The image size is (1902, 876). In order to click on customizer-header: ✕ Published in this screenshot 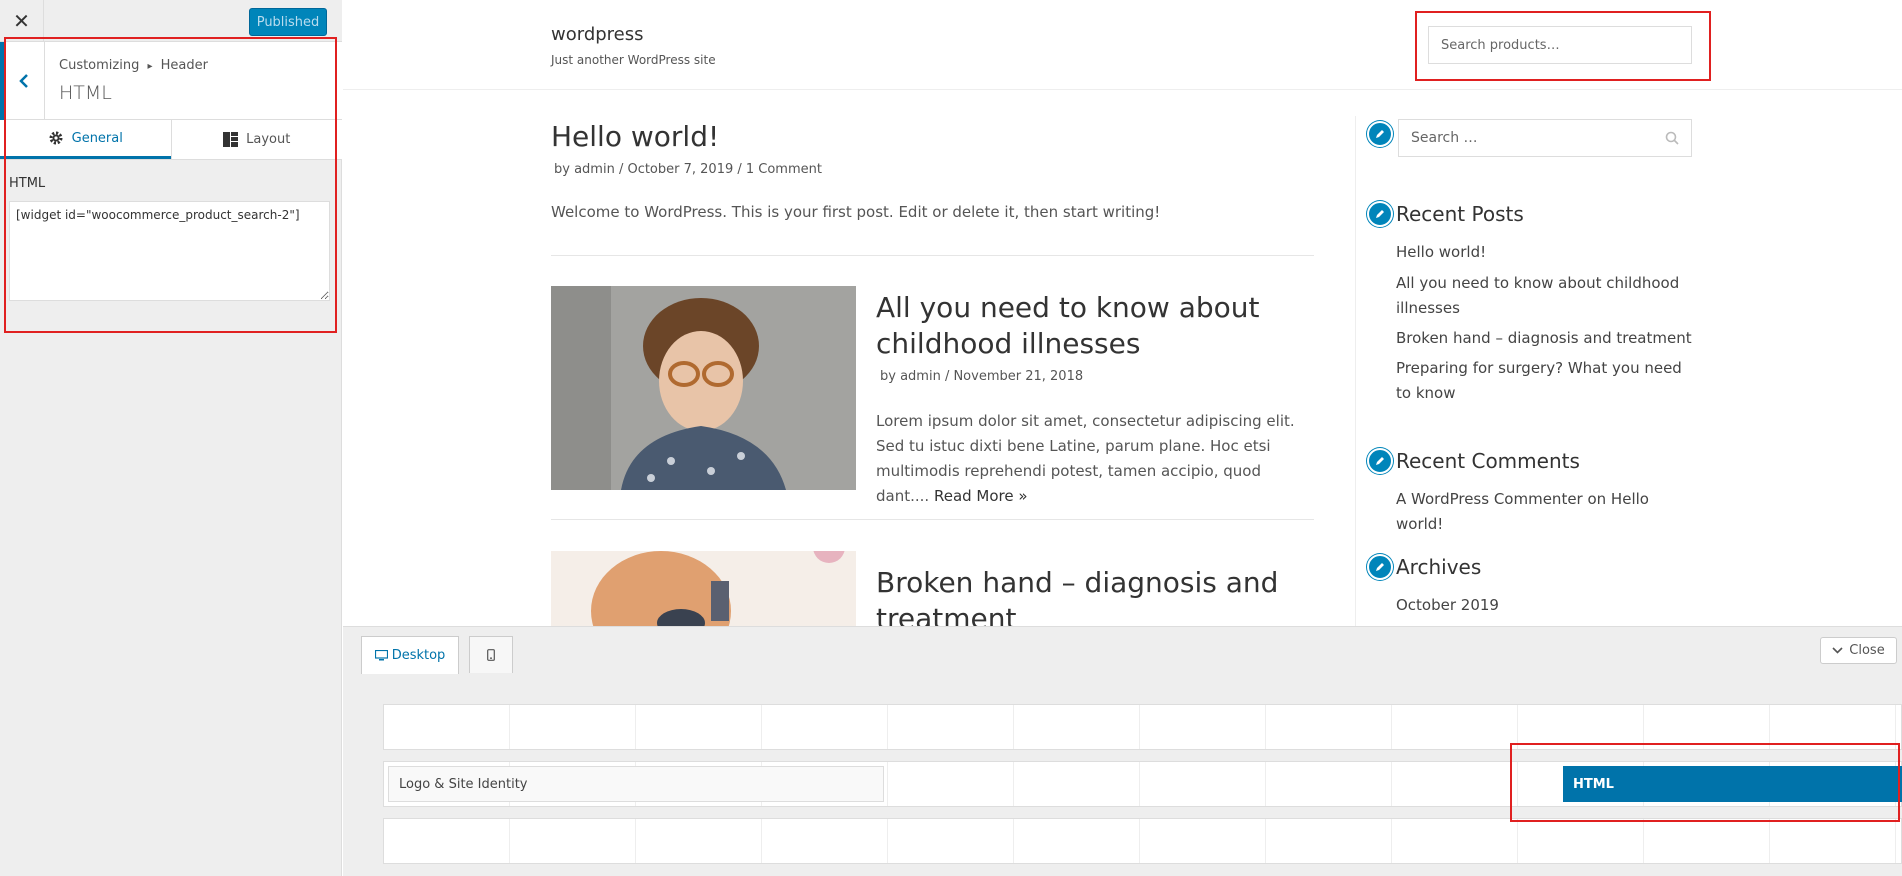, I will do `click(171, 21)`.